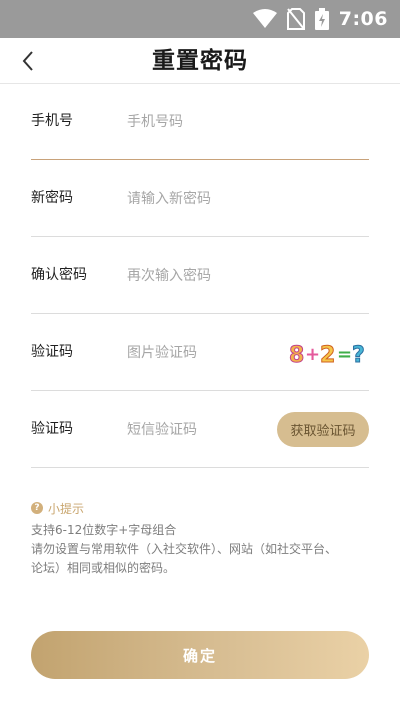  Describe the element at coordinates (184, 549) in the screenshot. I see `tips-line: 请勿设置与常用软件（入社交软件）、网站（如社交平台、` at that location.